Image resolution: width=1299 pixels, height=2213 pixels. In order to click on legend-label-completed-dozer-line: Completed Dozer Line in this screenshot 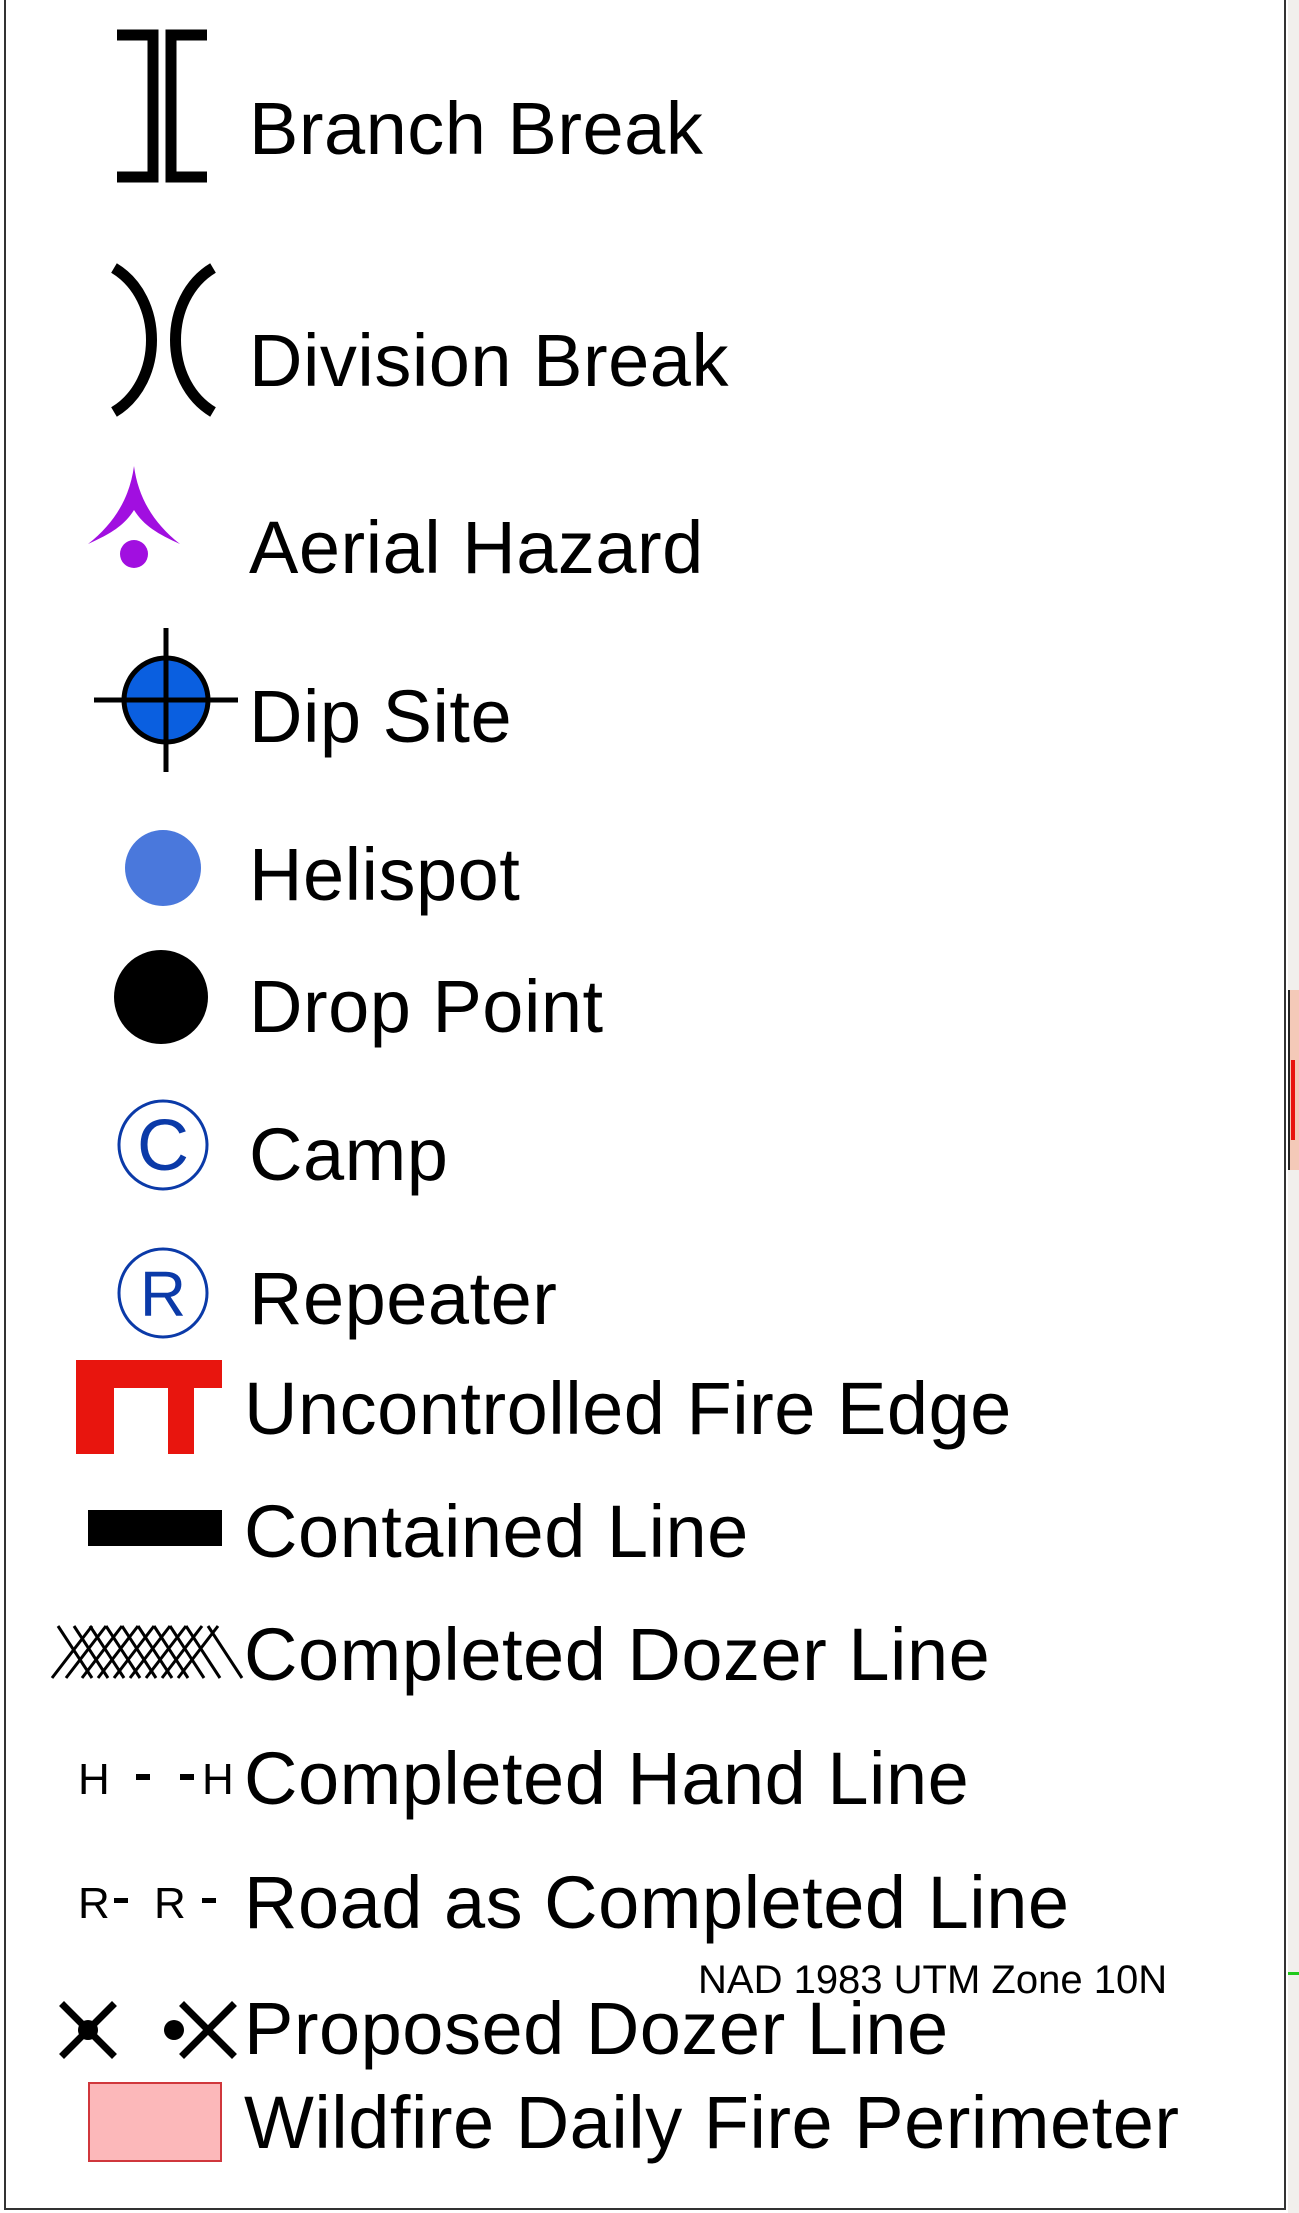, I will do `click(617, 1654)`.